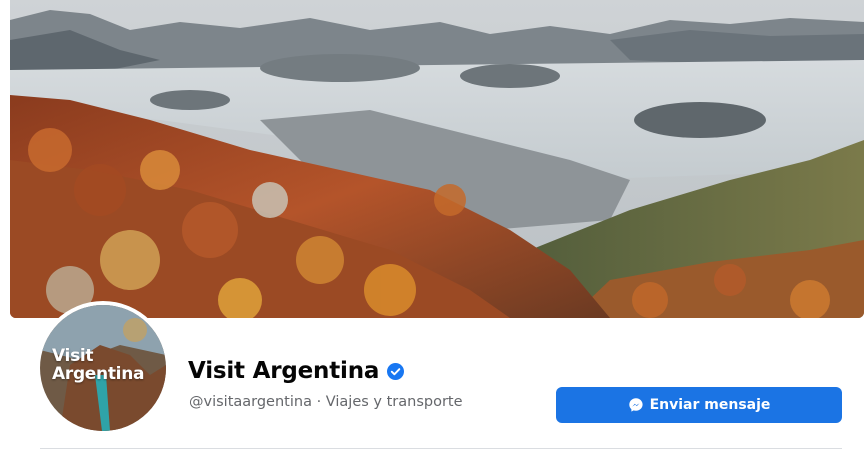 Image resolution: width=864 pixels, height=450 pixels. I want to click on profile-avatar: Visit Argentina, so click(103, 368).